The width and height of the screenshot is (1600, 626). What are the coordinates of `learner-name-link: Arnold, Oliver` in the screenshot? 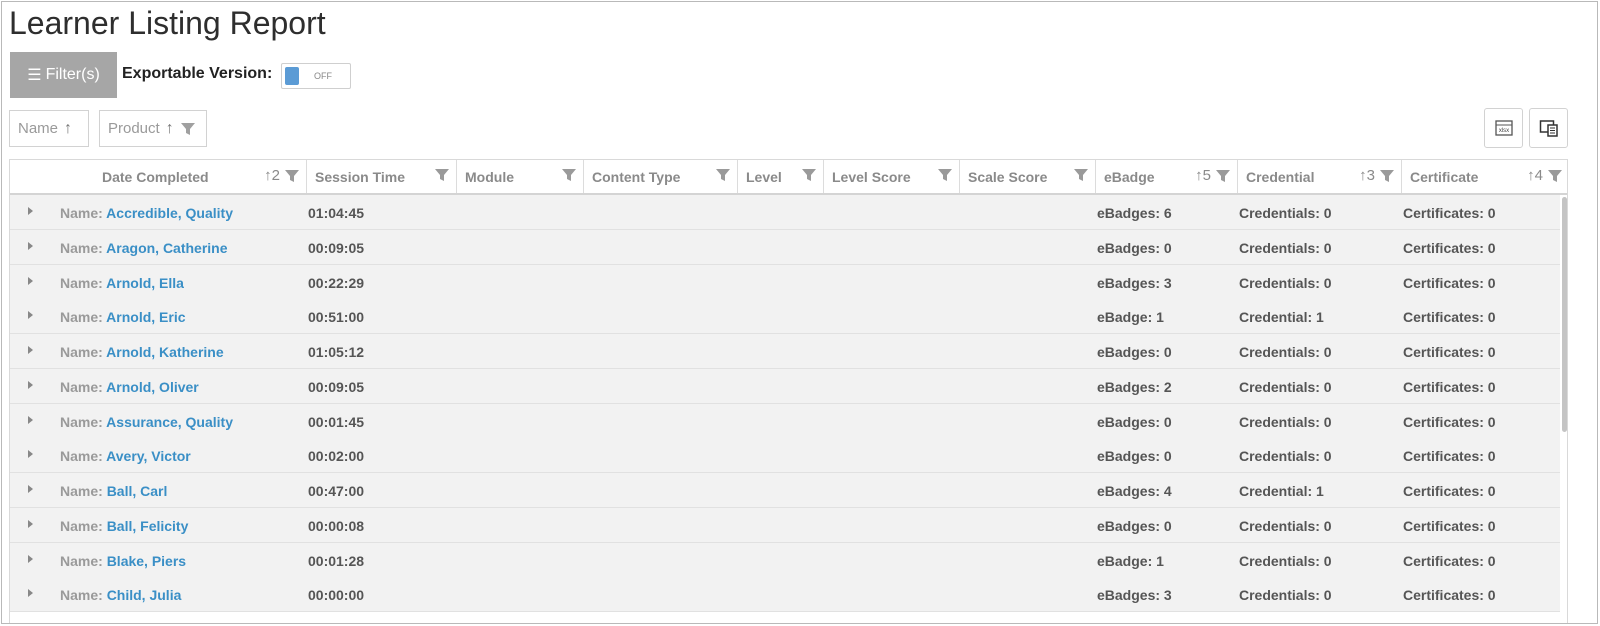 It's located at (152, 387).